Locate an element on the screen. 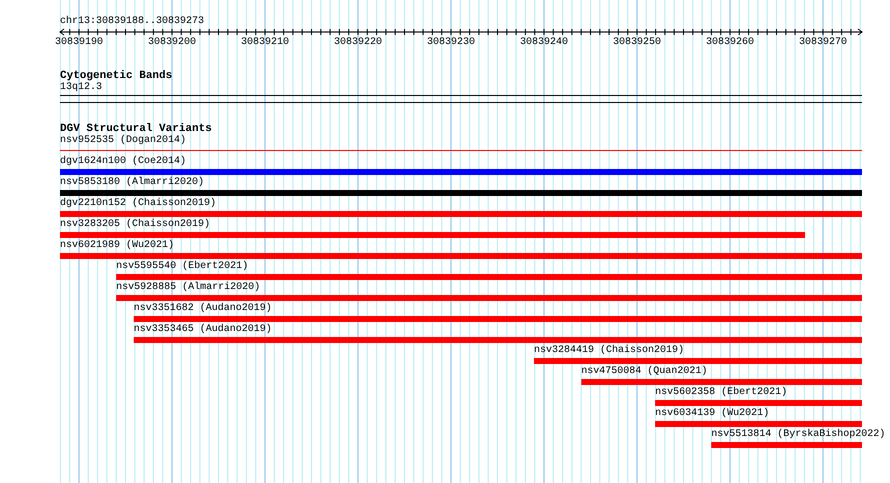 The height and width of the screenshot is (483, 890). variant-label: dgv1624n100 (Coe2014) is located at coordinates (123, 161).